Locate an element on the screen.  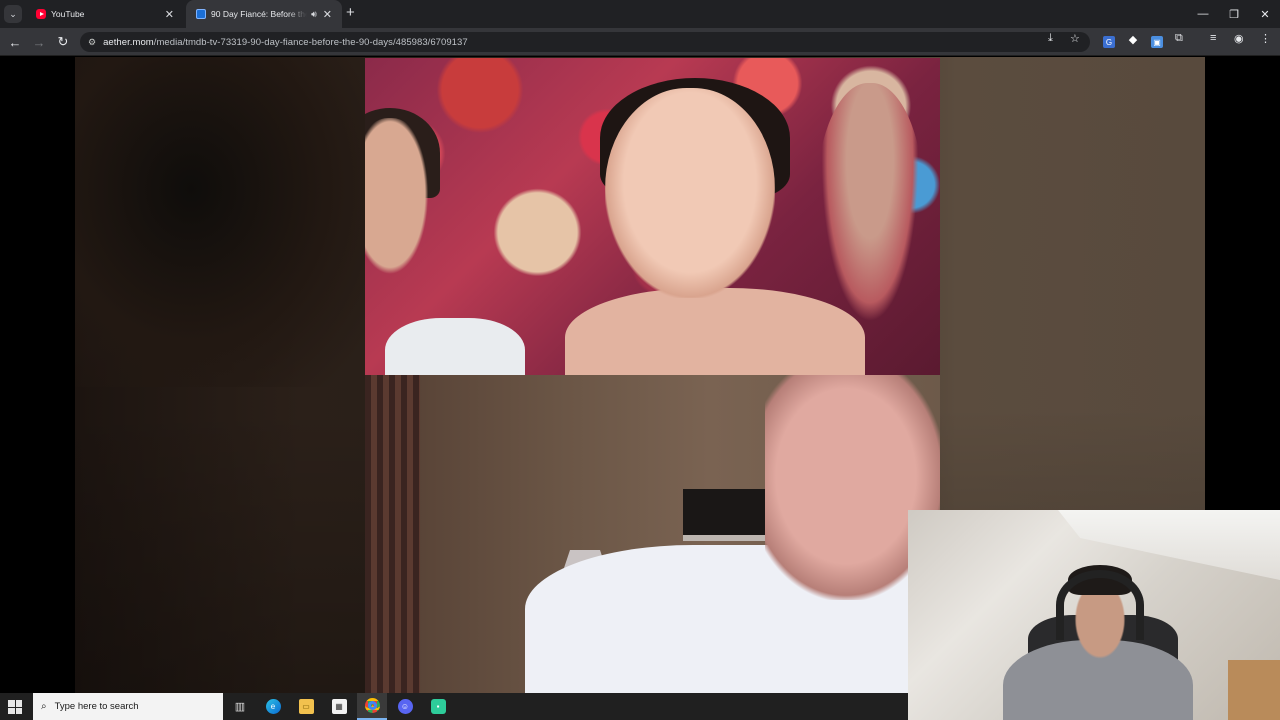
start-button is located at coordinates (15, 707).